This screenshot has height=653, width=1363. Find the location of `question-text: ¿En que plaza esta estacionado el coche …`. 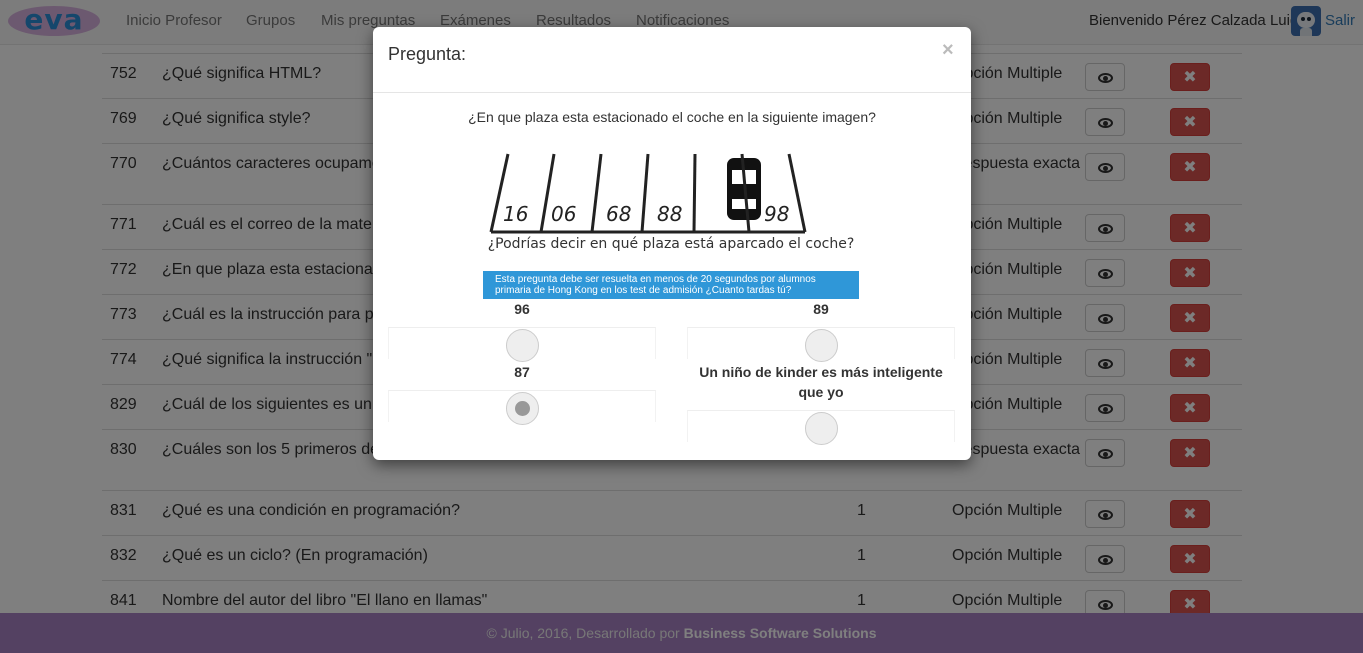

question-text: ¿En que plaza esta estacionado el coche … is located at coordinates (672, 117).